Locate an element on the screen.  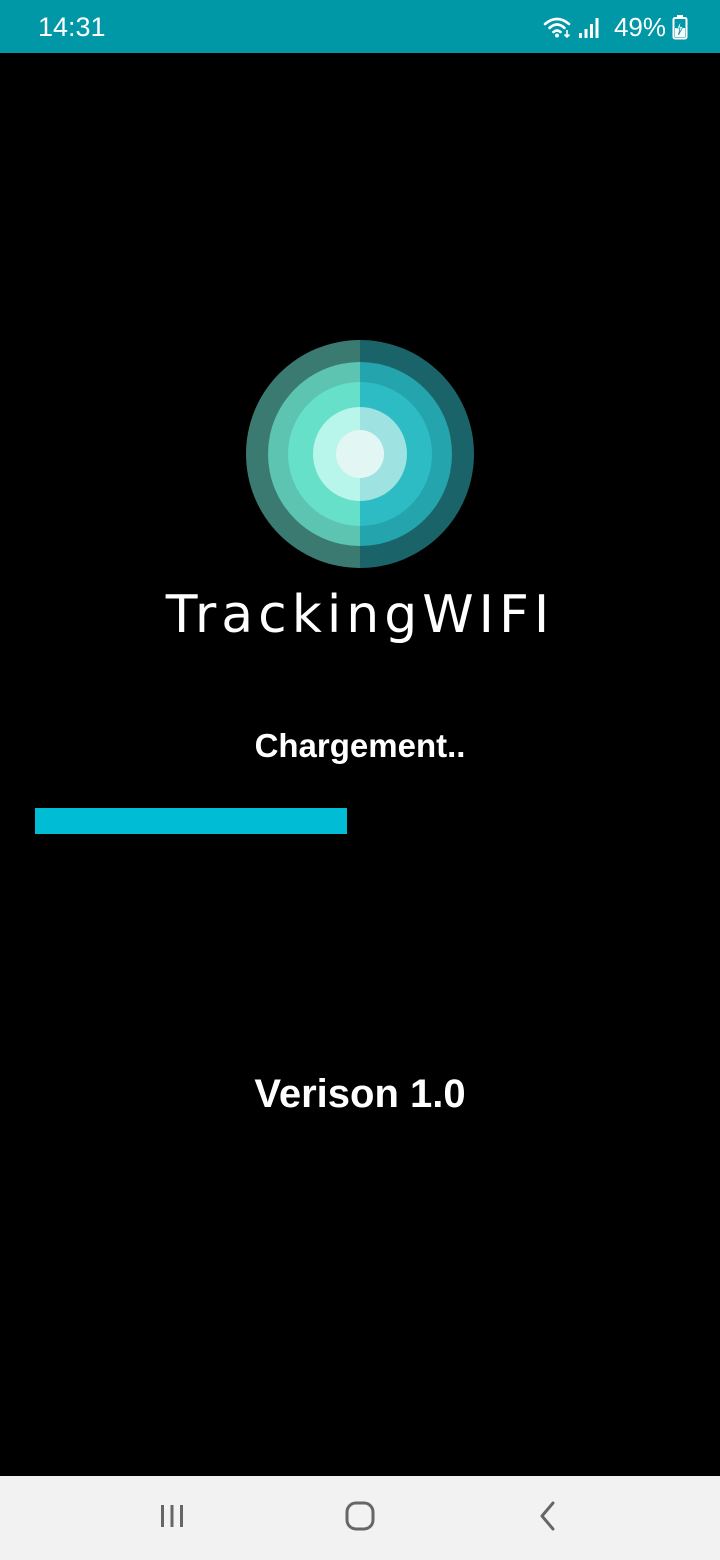
back-icon is located at coordinates (548, 1518).